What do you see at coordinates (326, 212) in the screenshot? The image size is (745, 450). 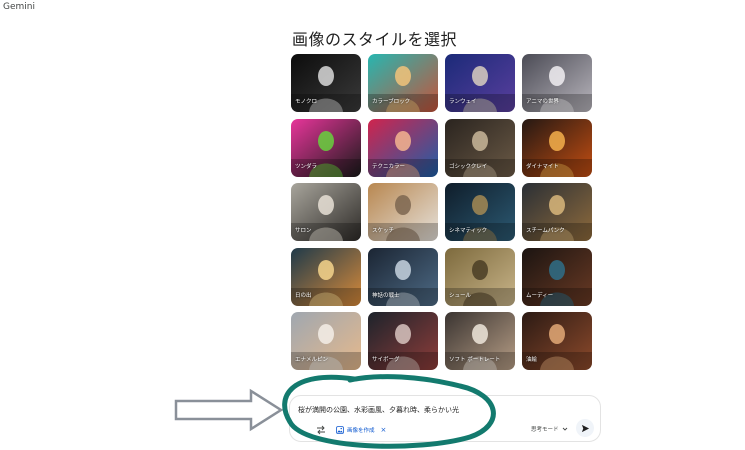 I see `style-tile: サロン` at bounding box center [326, 212].